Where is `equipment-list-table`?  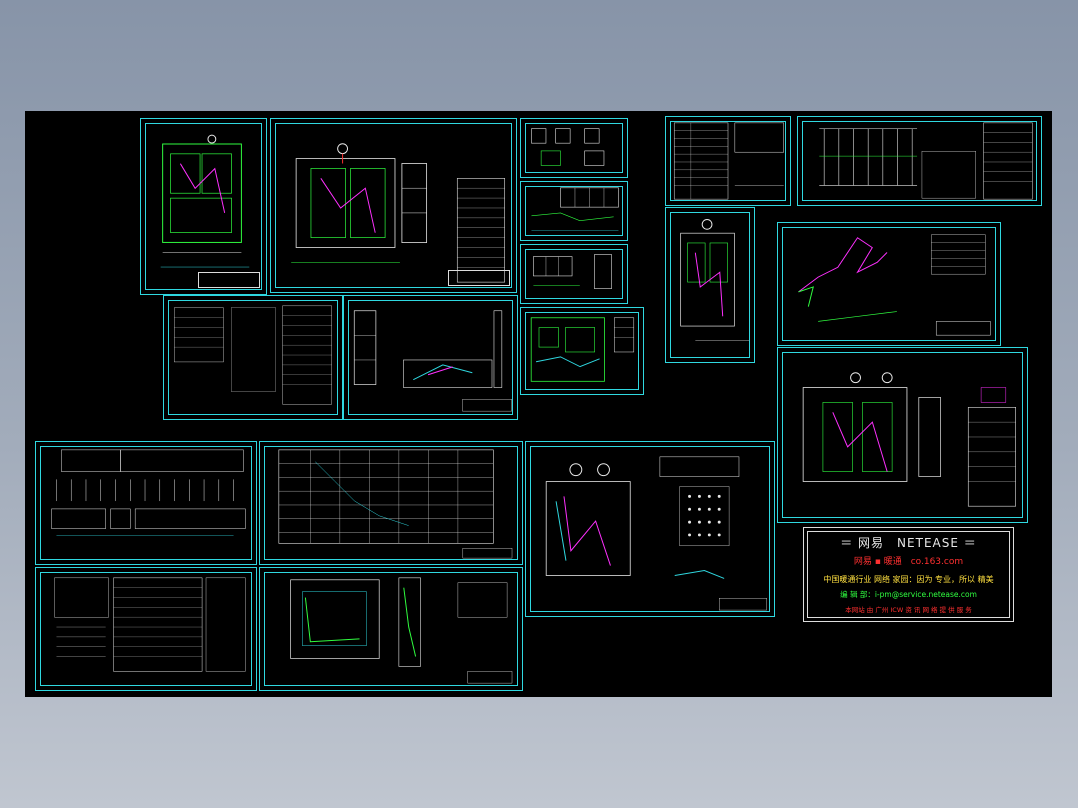 equipment-list-table is located at coordinates (150, 624).